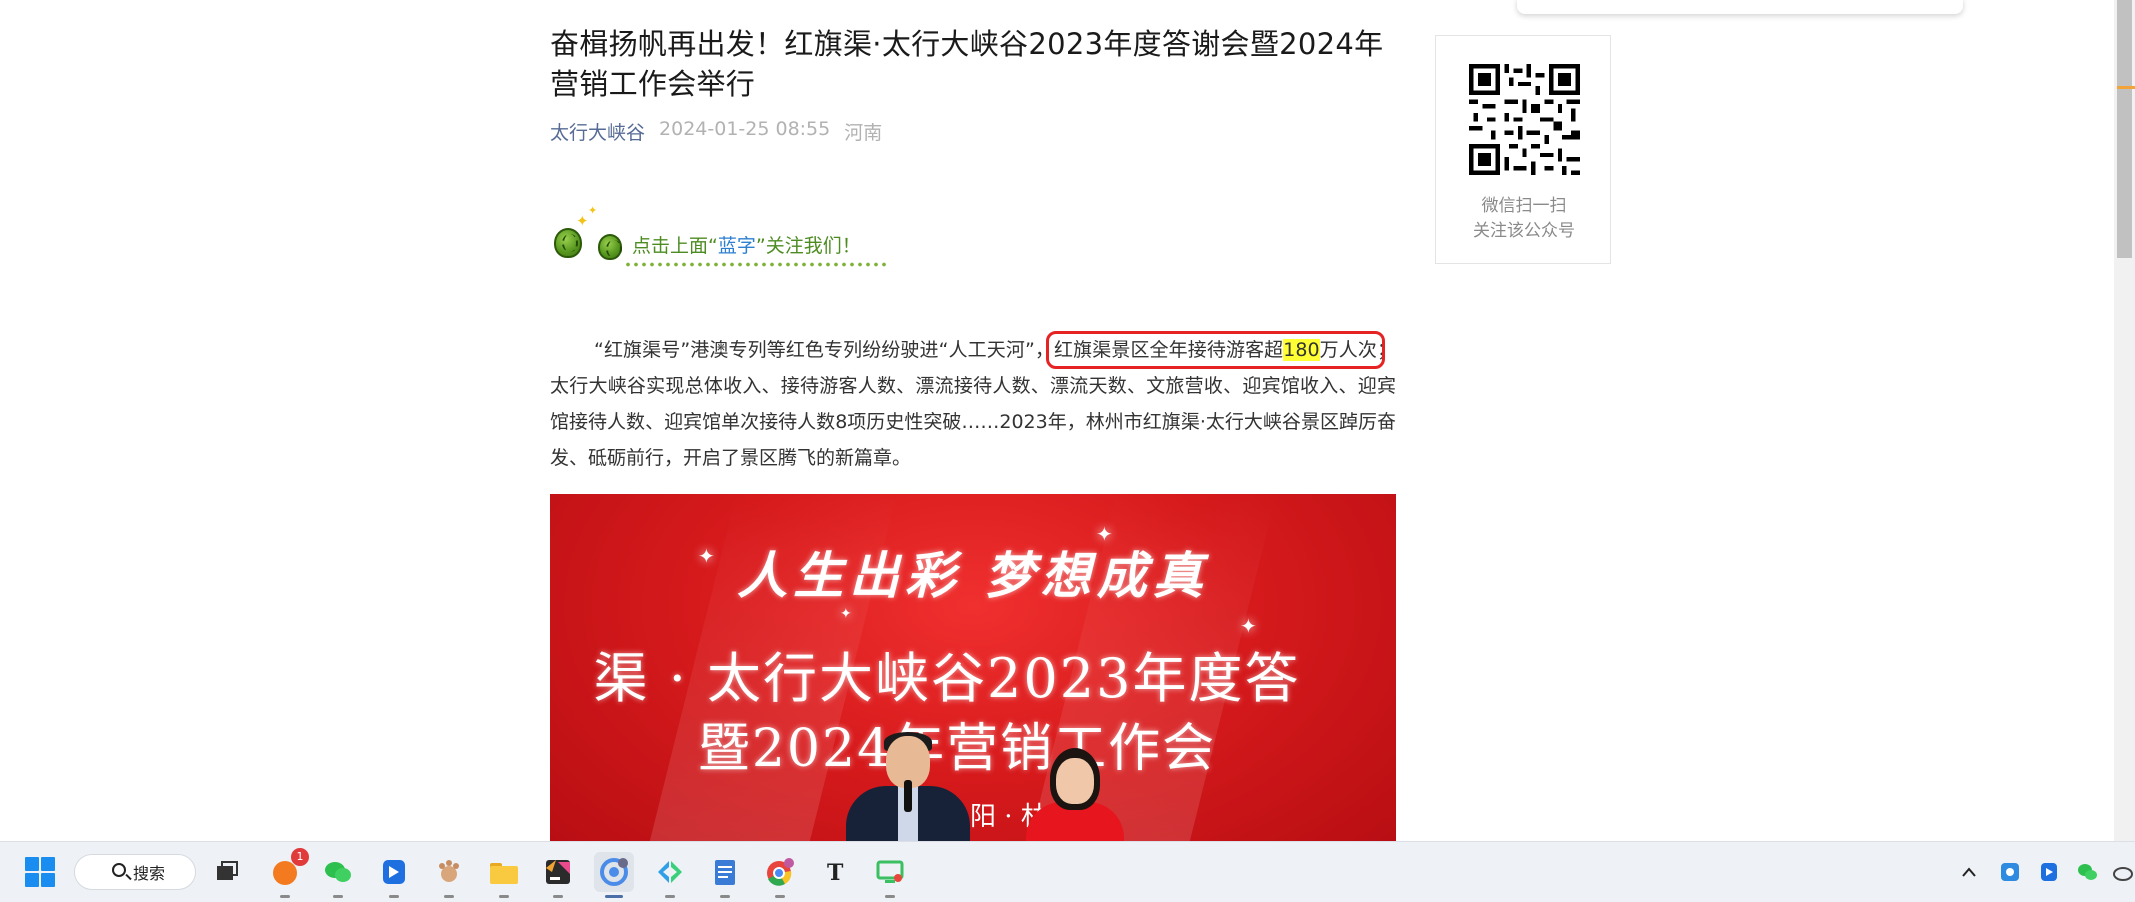  What do you see at coordinates (614, 872) in the screenshot?
I see `browser-icon` at bounding box center [614, 872].